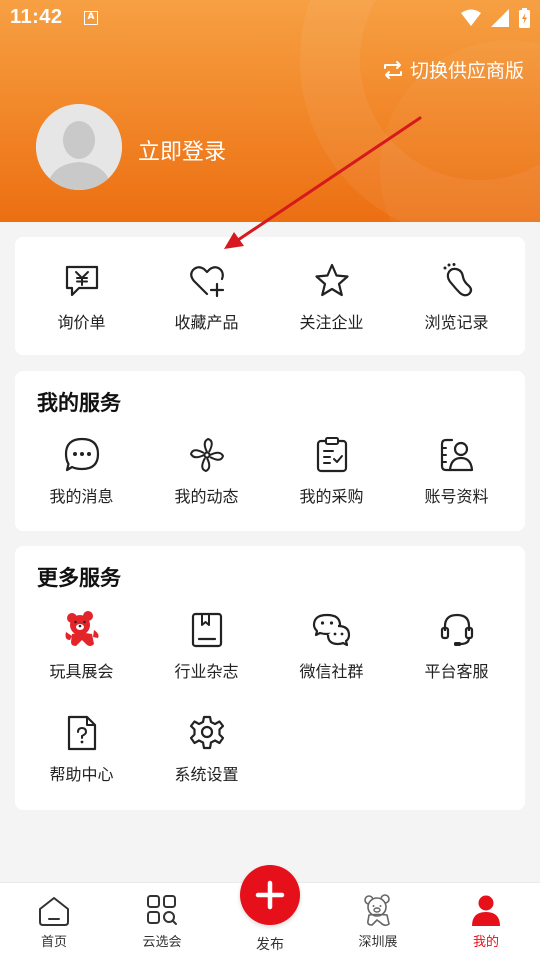 The width and height of the screenshot is (540, 960). I want to click on profile-card-icon, so click(456, 455).